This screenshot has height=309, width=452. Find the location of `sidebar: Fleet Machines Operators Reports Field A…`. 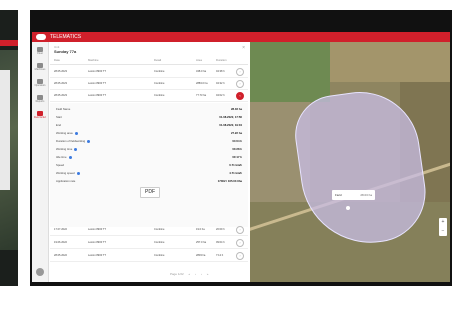

sidebar: Fleet Machines Operators Reports Field A… is located at coordinates (40, 162).